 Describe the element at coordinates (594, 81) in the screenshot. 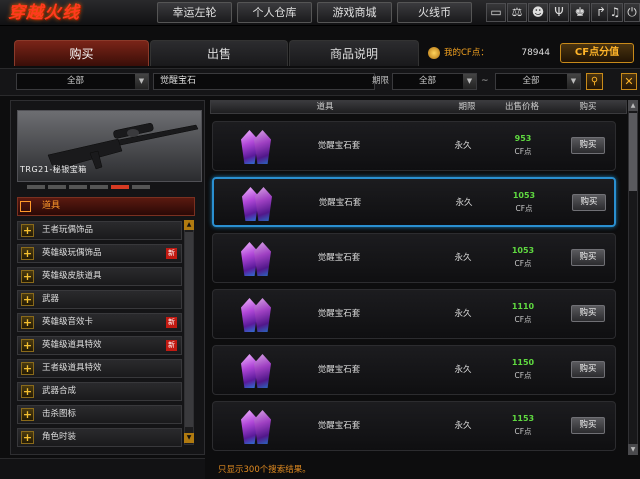

I see `search-icon: ⚲` at that location.